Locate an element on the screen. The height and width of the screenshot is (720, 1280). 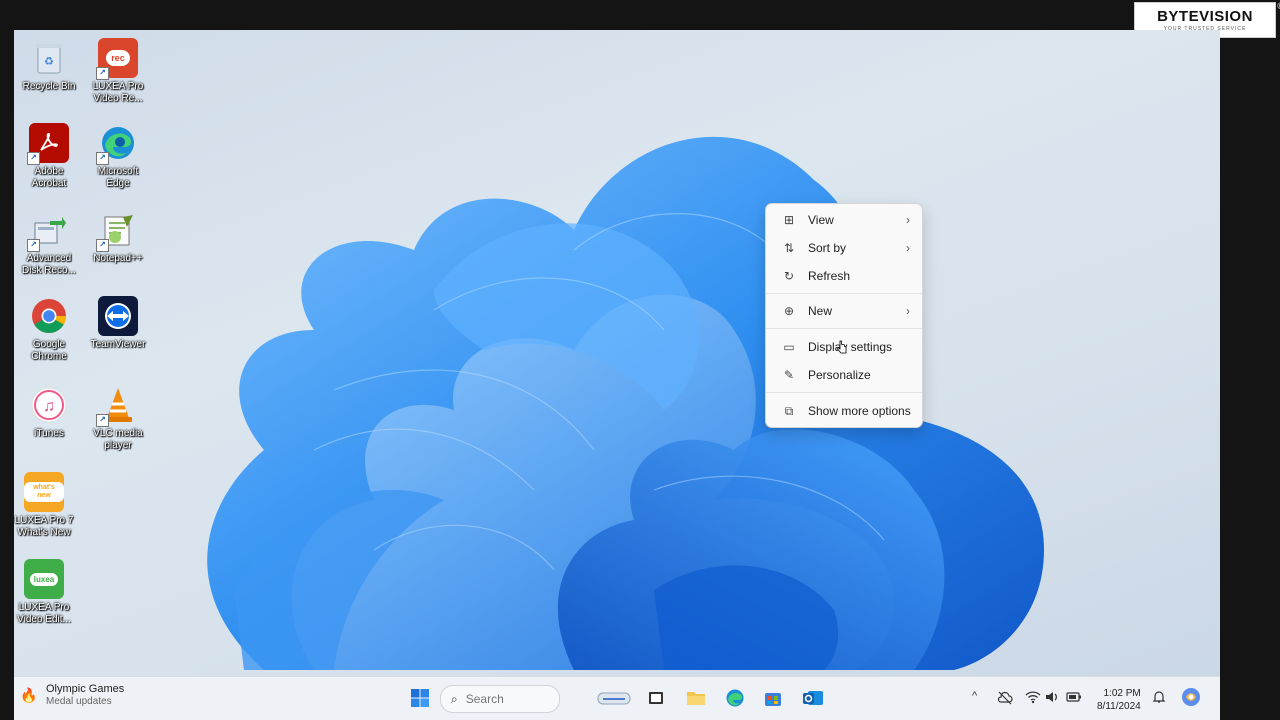
windows-logo-icon is located at coordinates (420, 698).